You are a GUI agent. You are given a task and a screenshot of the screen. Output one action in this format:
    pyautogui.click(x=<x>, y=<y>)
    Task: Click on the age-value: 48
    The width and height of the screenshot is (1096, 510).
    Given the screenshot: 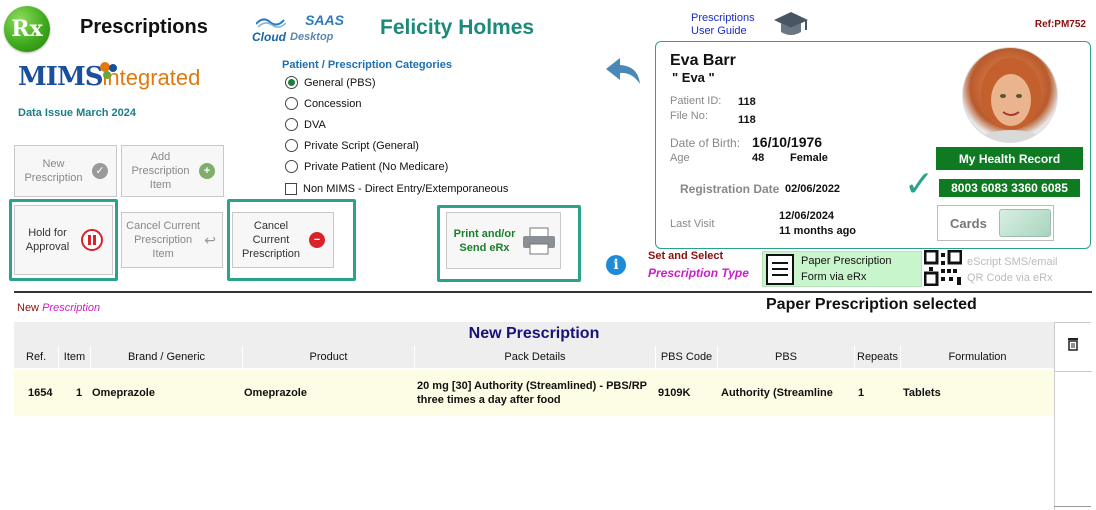 What is the action you would take?
    pyautogui.click(x=758, y=158)
    